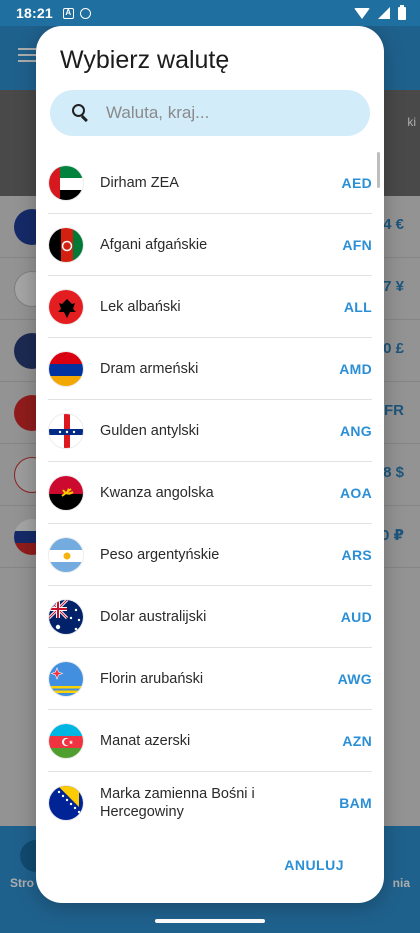 The width and height of the screenshot is (420, 933). What do you see at coordinates (355, 430) in the screenshot?
I see `currency-code: ANG` at bounding box center [355, 430].